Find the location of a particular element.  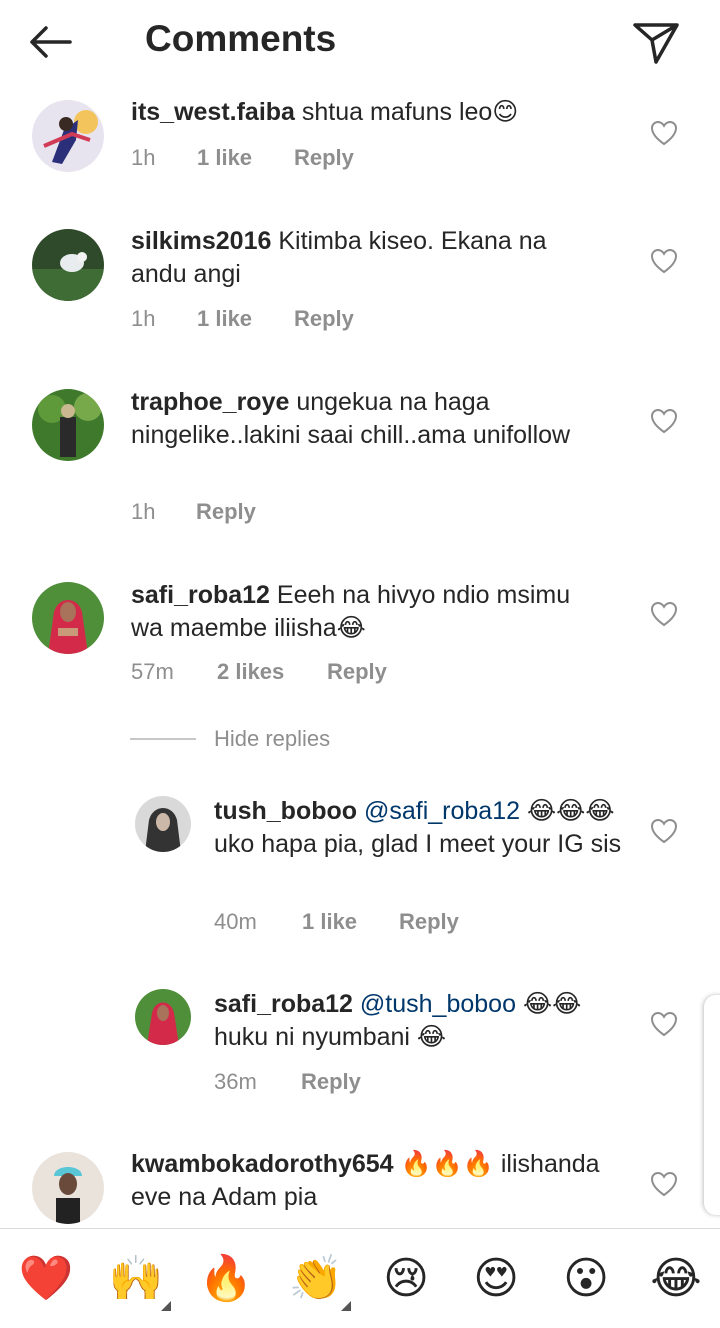

comment-username: its_west.faiba is located at coordinates (213, 112).